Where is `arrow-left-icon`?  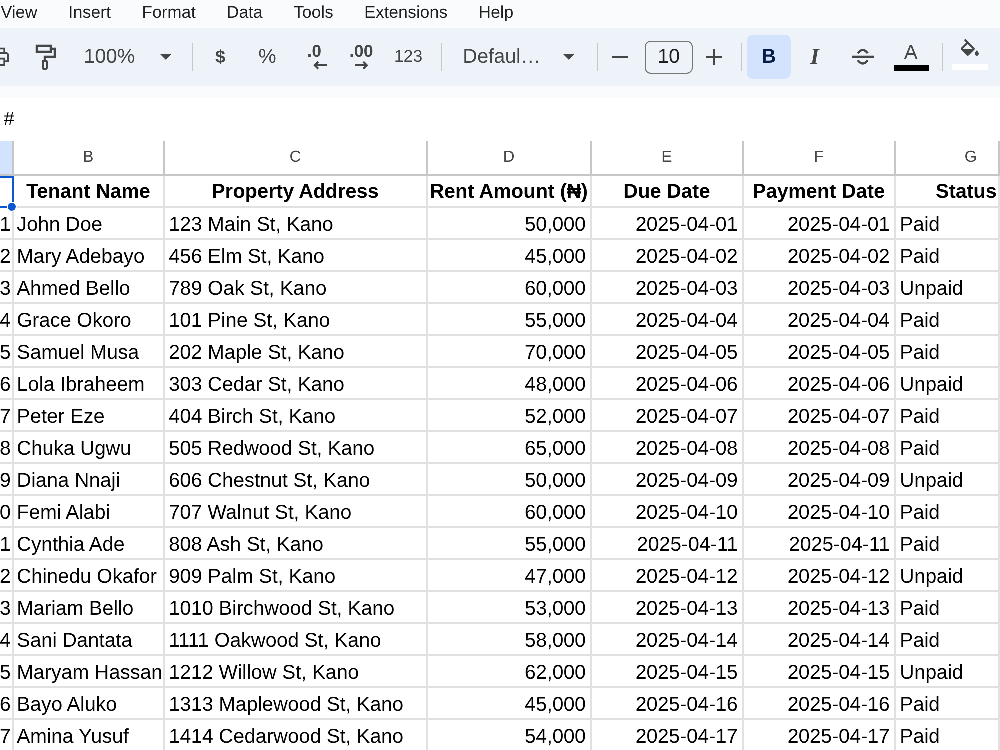
arrow-left-icon is located at coordinates (319, 65).